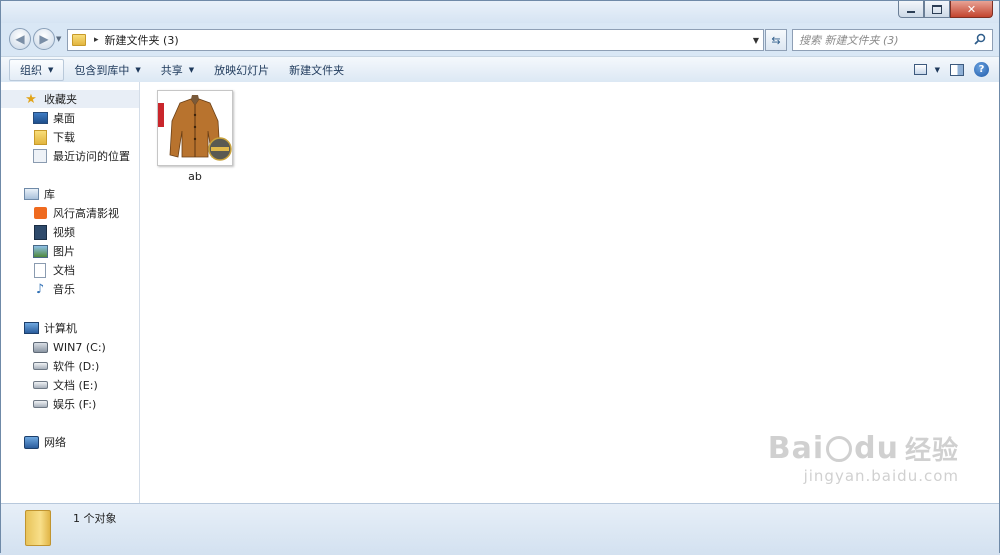  I want to click on help-button: ?, so click(981, 69).